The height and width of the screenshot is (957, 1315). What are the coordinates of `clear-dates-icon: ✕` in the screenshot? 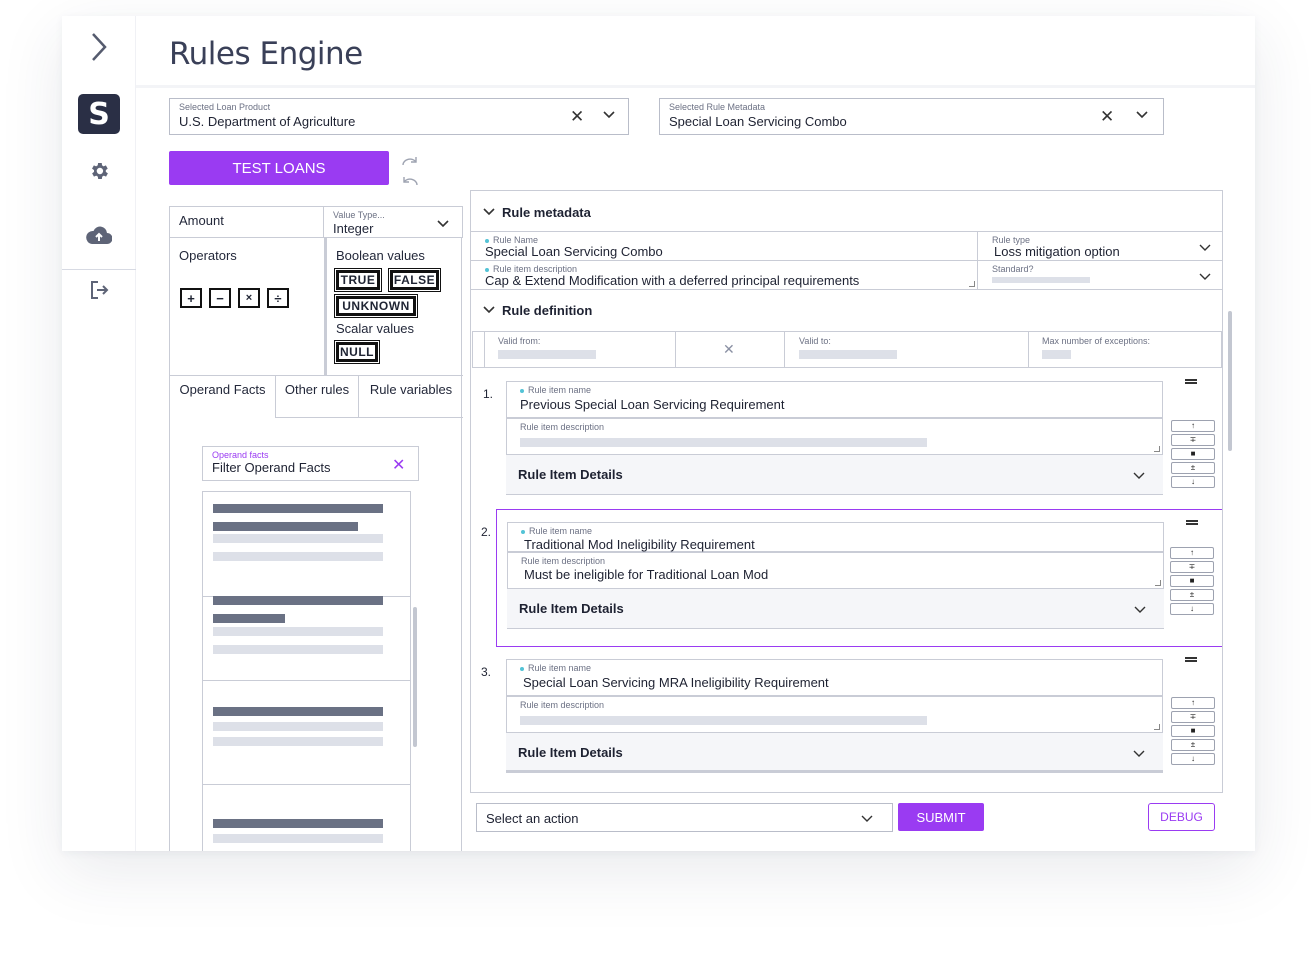 It's located at (729, 349).